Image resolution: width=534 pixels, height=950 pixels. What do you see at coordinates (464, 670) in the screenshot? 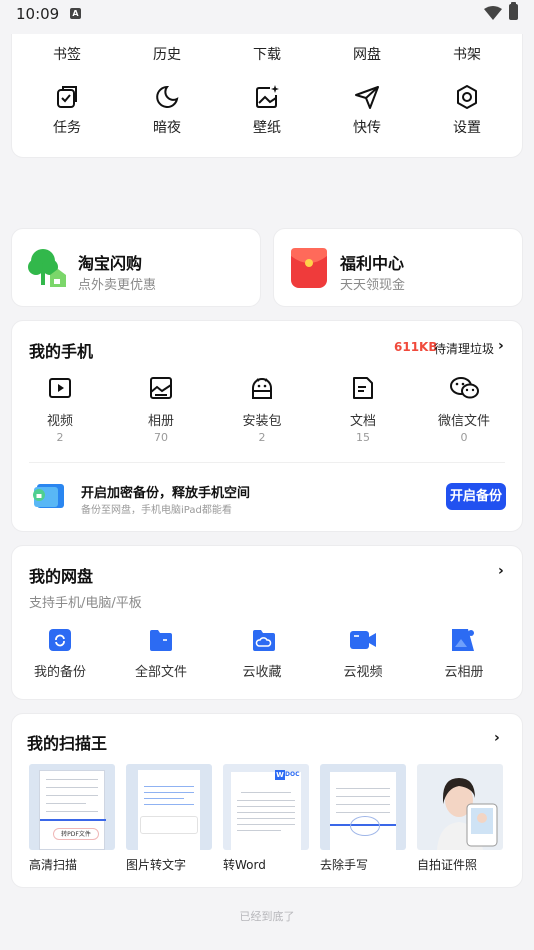
I see `netdisk-item-album: 云相册` at bounding box center [464, 670].